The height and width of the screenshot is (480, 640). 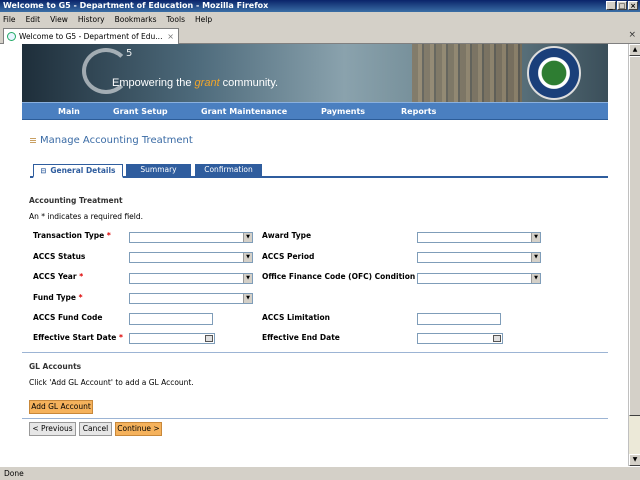 I want to click on effective-start-date-label: Effective Start Date *, so click(x=78, y=337).